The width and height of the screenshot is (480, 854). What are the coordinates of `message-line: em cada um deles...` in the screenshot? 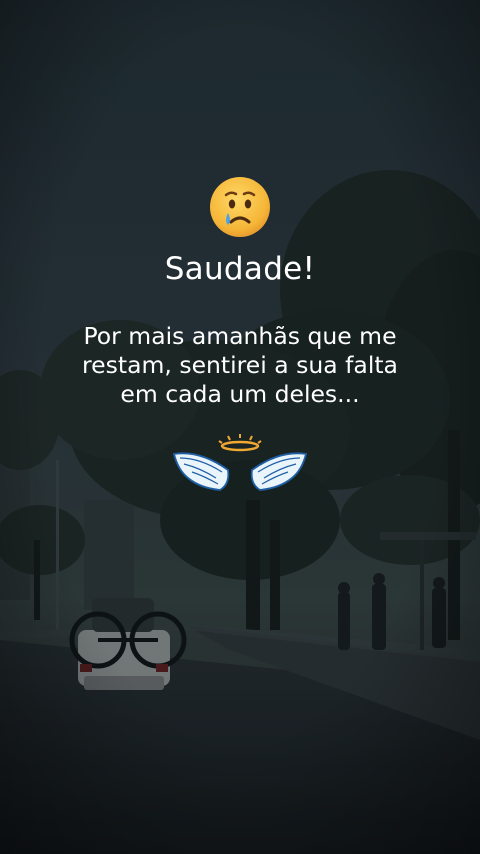 It's located at (240, 394).